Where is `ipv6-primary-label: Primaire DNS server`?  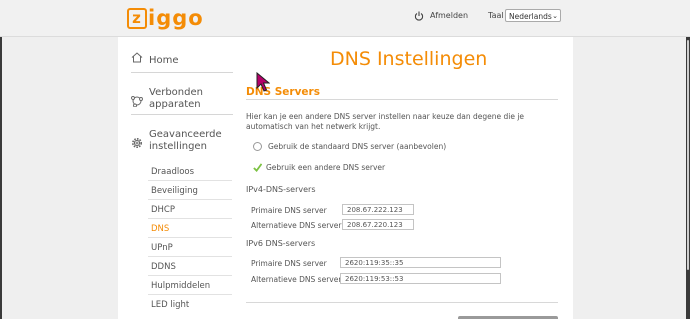 ipv6-primary-label: Primaire DNS server is located at coordinates (289, 263).